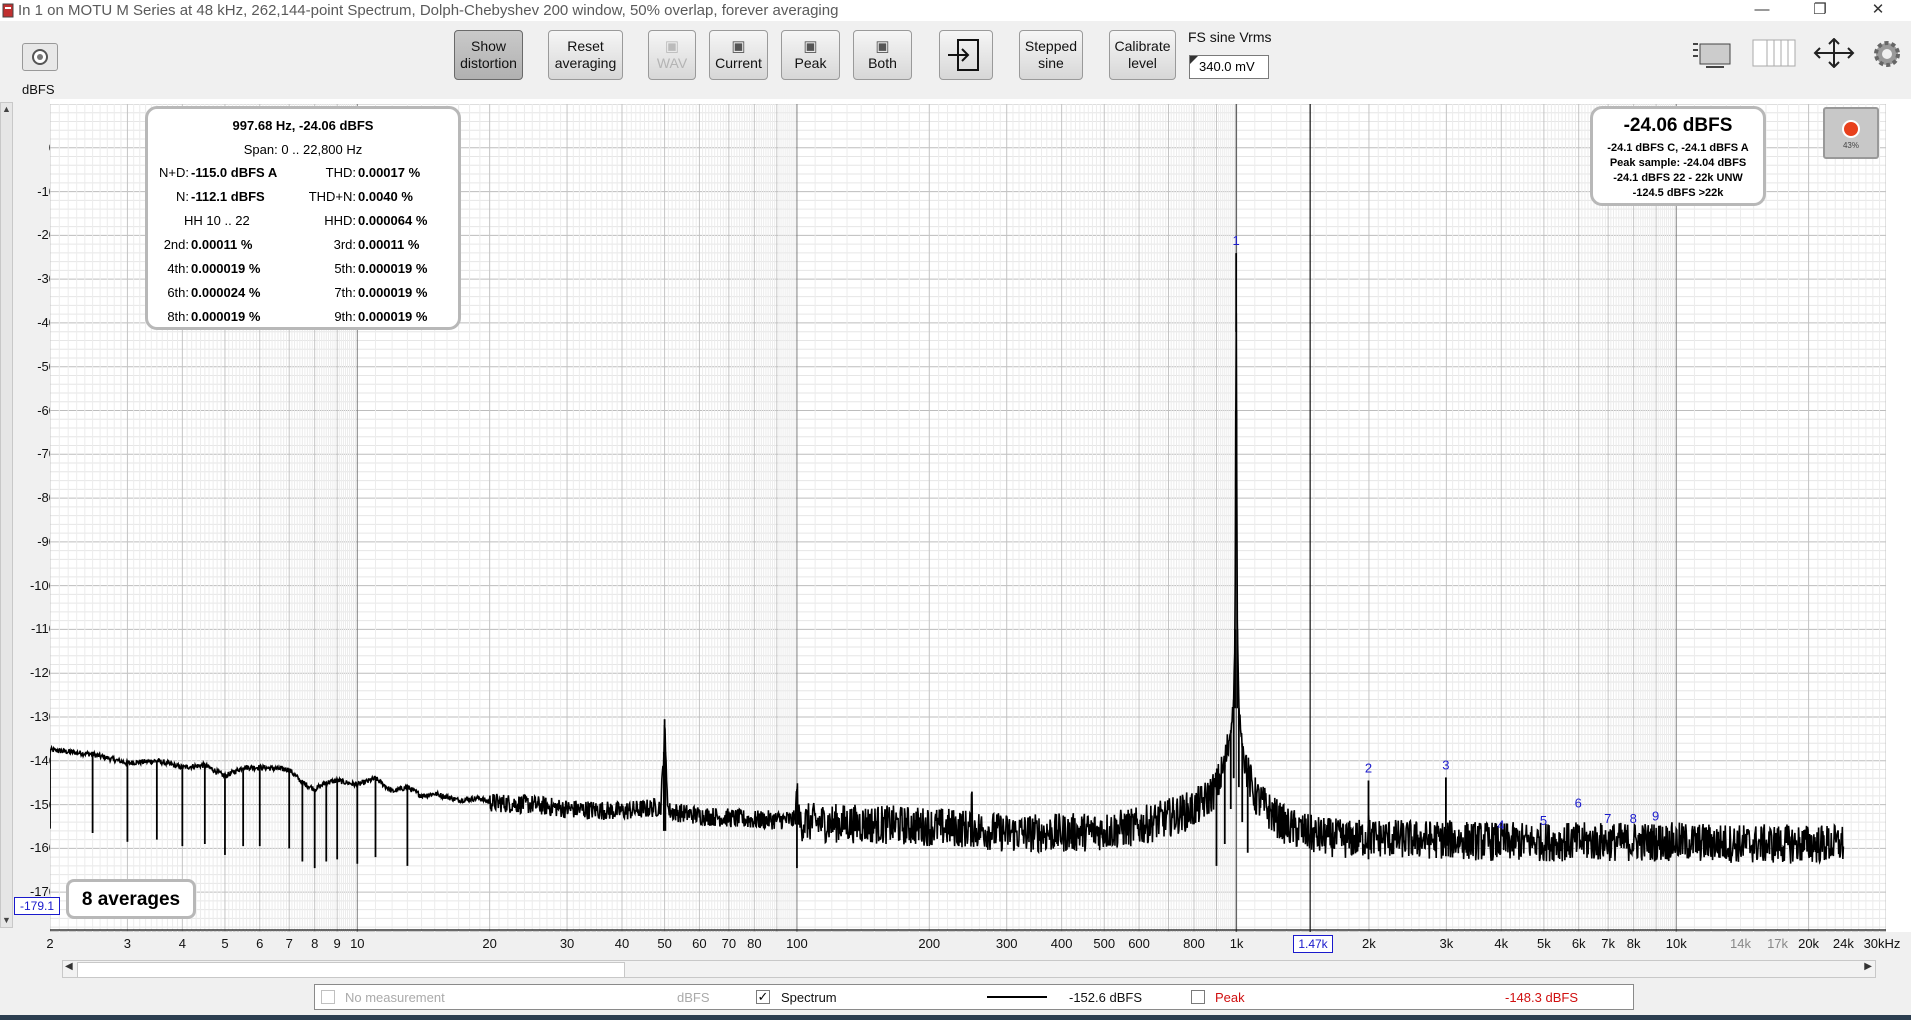 The image size is (1911, 1020). I want to click on x-tick-label: 2k, so click(1369, 943).